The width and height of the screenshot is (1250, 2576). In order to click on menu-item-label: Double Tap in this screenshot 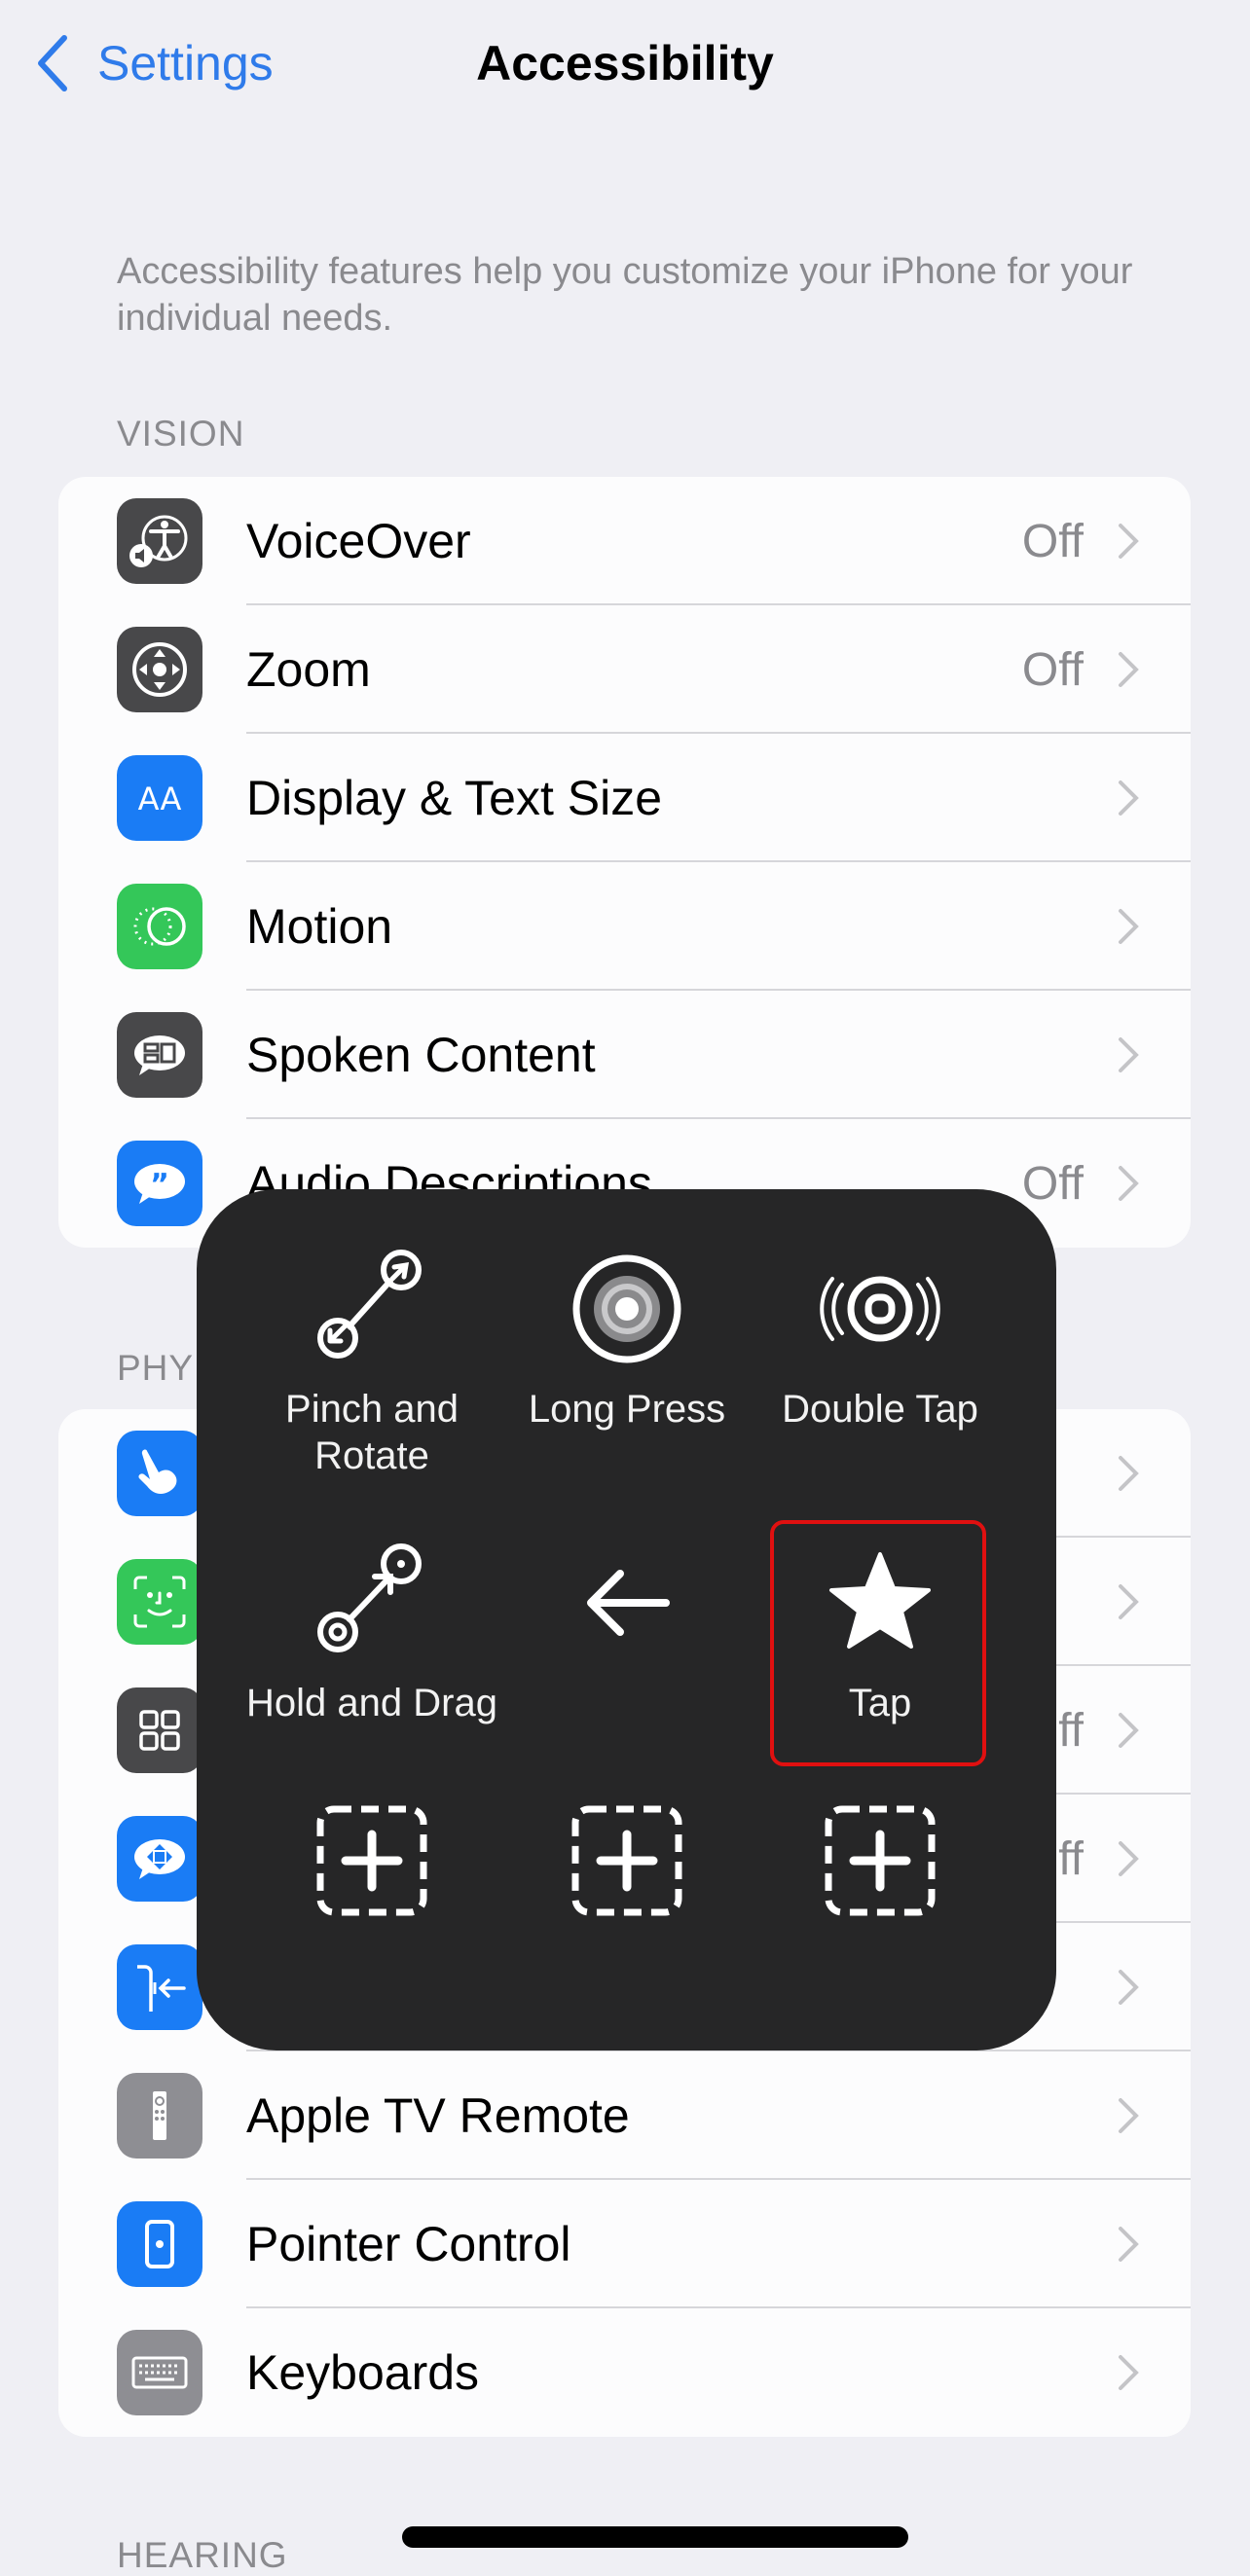, I will do `click(880, 1409)`.